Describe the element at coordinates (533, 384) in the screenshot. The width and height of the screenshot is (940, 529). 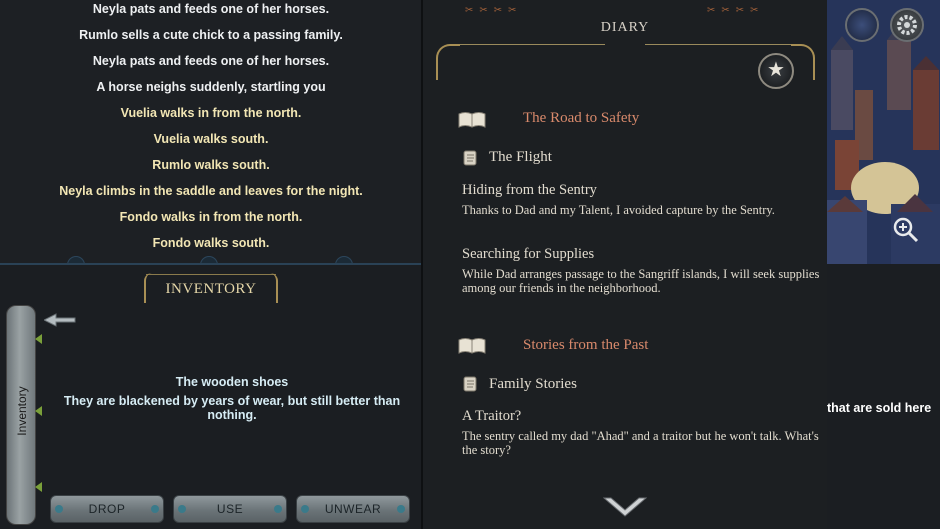
I see `diary-chapter-title: Family Stories` at that location.